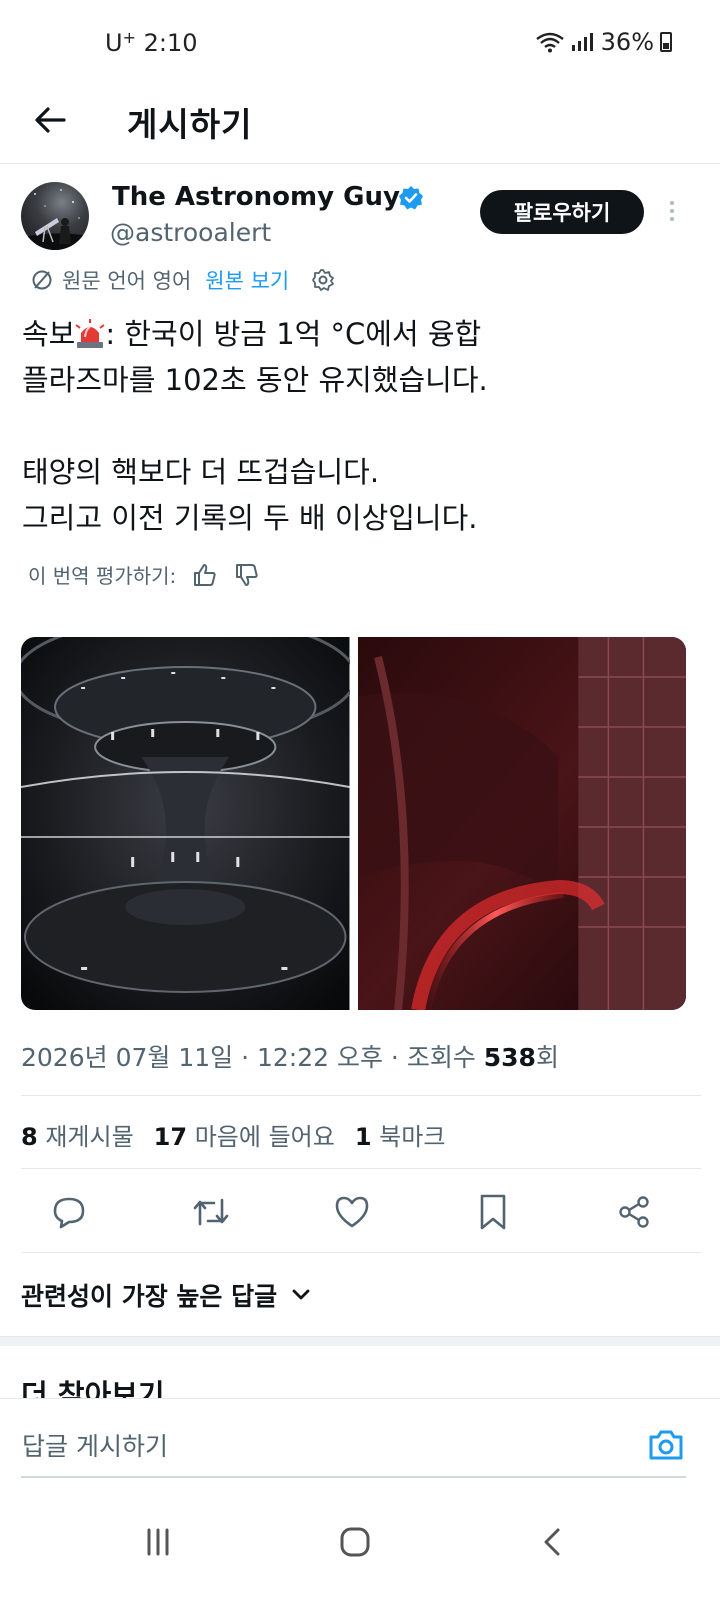 Image resolution: width=720 pixels, height=1600 pixels. I want to click on reply-input-underline, so click(353, 1477).